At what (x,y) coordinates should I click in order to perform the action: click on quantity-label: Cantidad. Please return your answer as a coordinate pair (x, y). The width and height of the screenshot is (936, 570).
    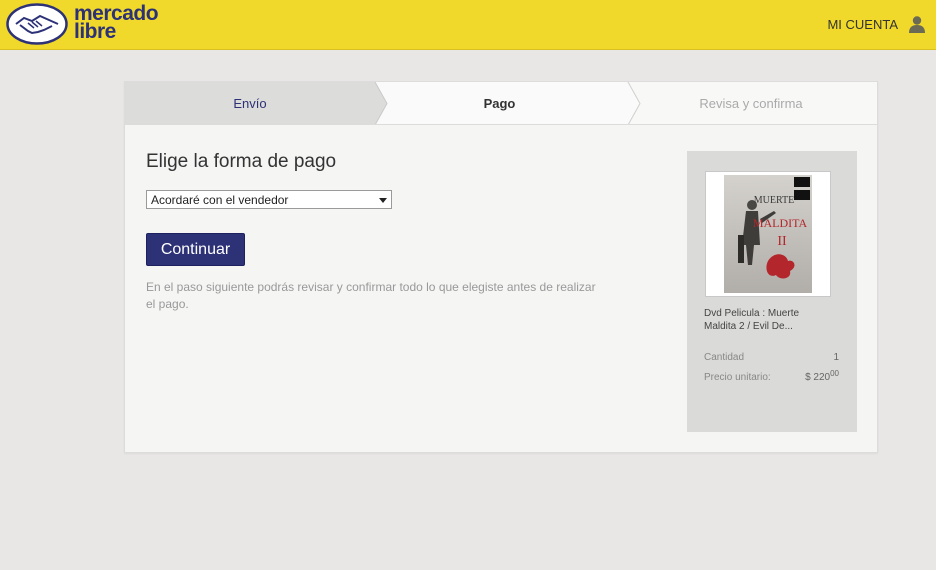
    Looking at the image, I should click on (724, 357).